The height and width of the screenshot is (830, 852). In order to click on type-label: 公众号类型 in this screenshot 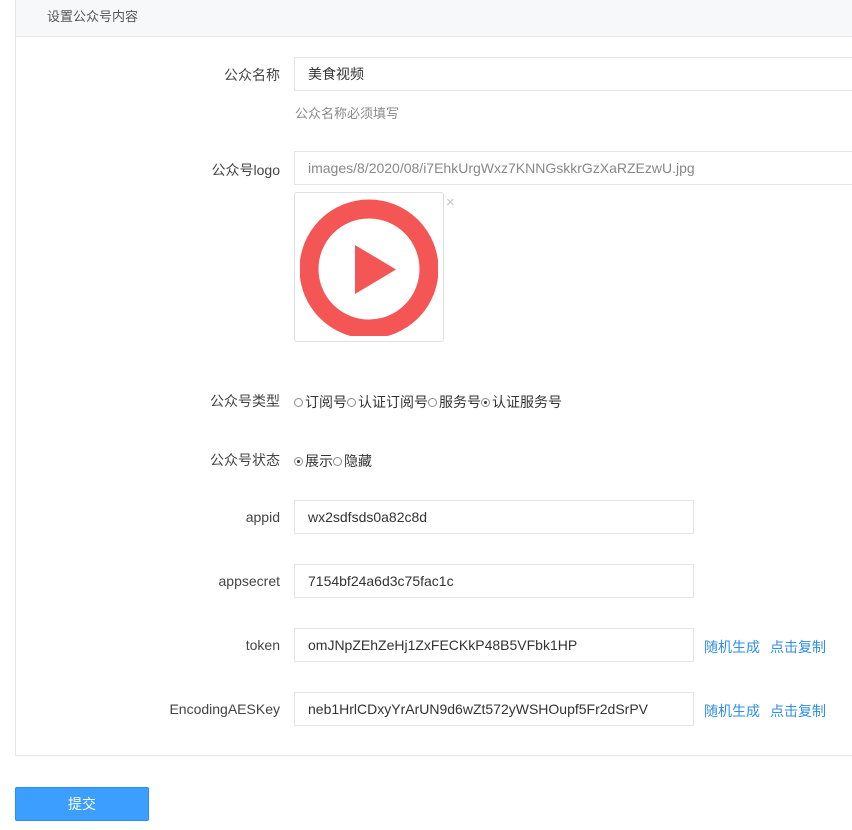, I will do `click(245, 401)`.